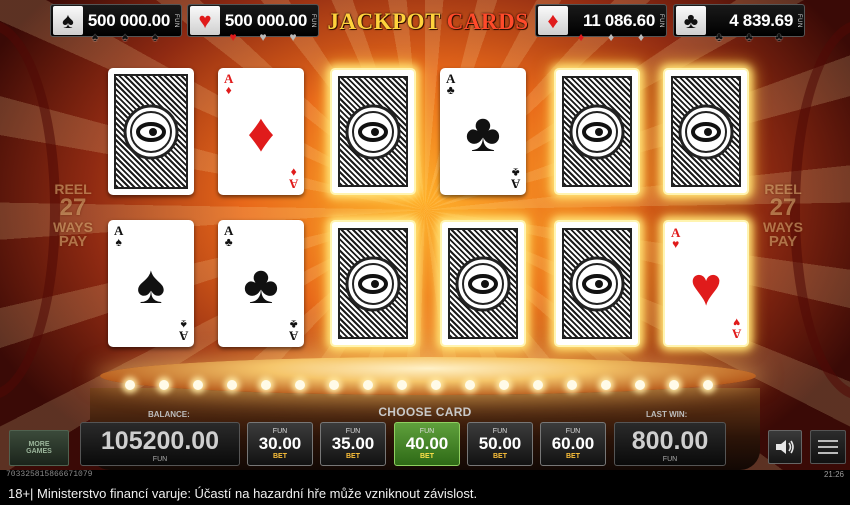  Describe the element at coordinates (785, 447) in the screenshot. I see `sound-button` at that location.